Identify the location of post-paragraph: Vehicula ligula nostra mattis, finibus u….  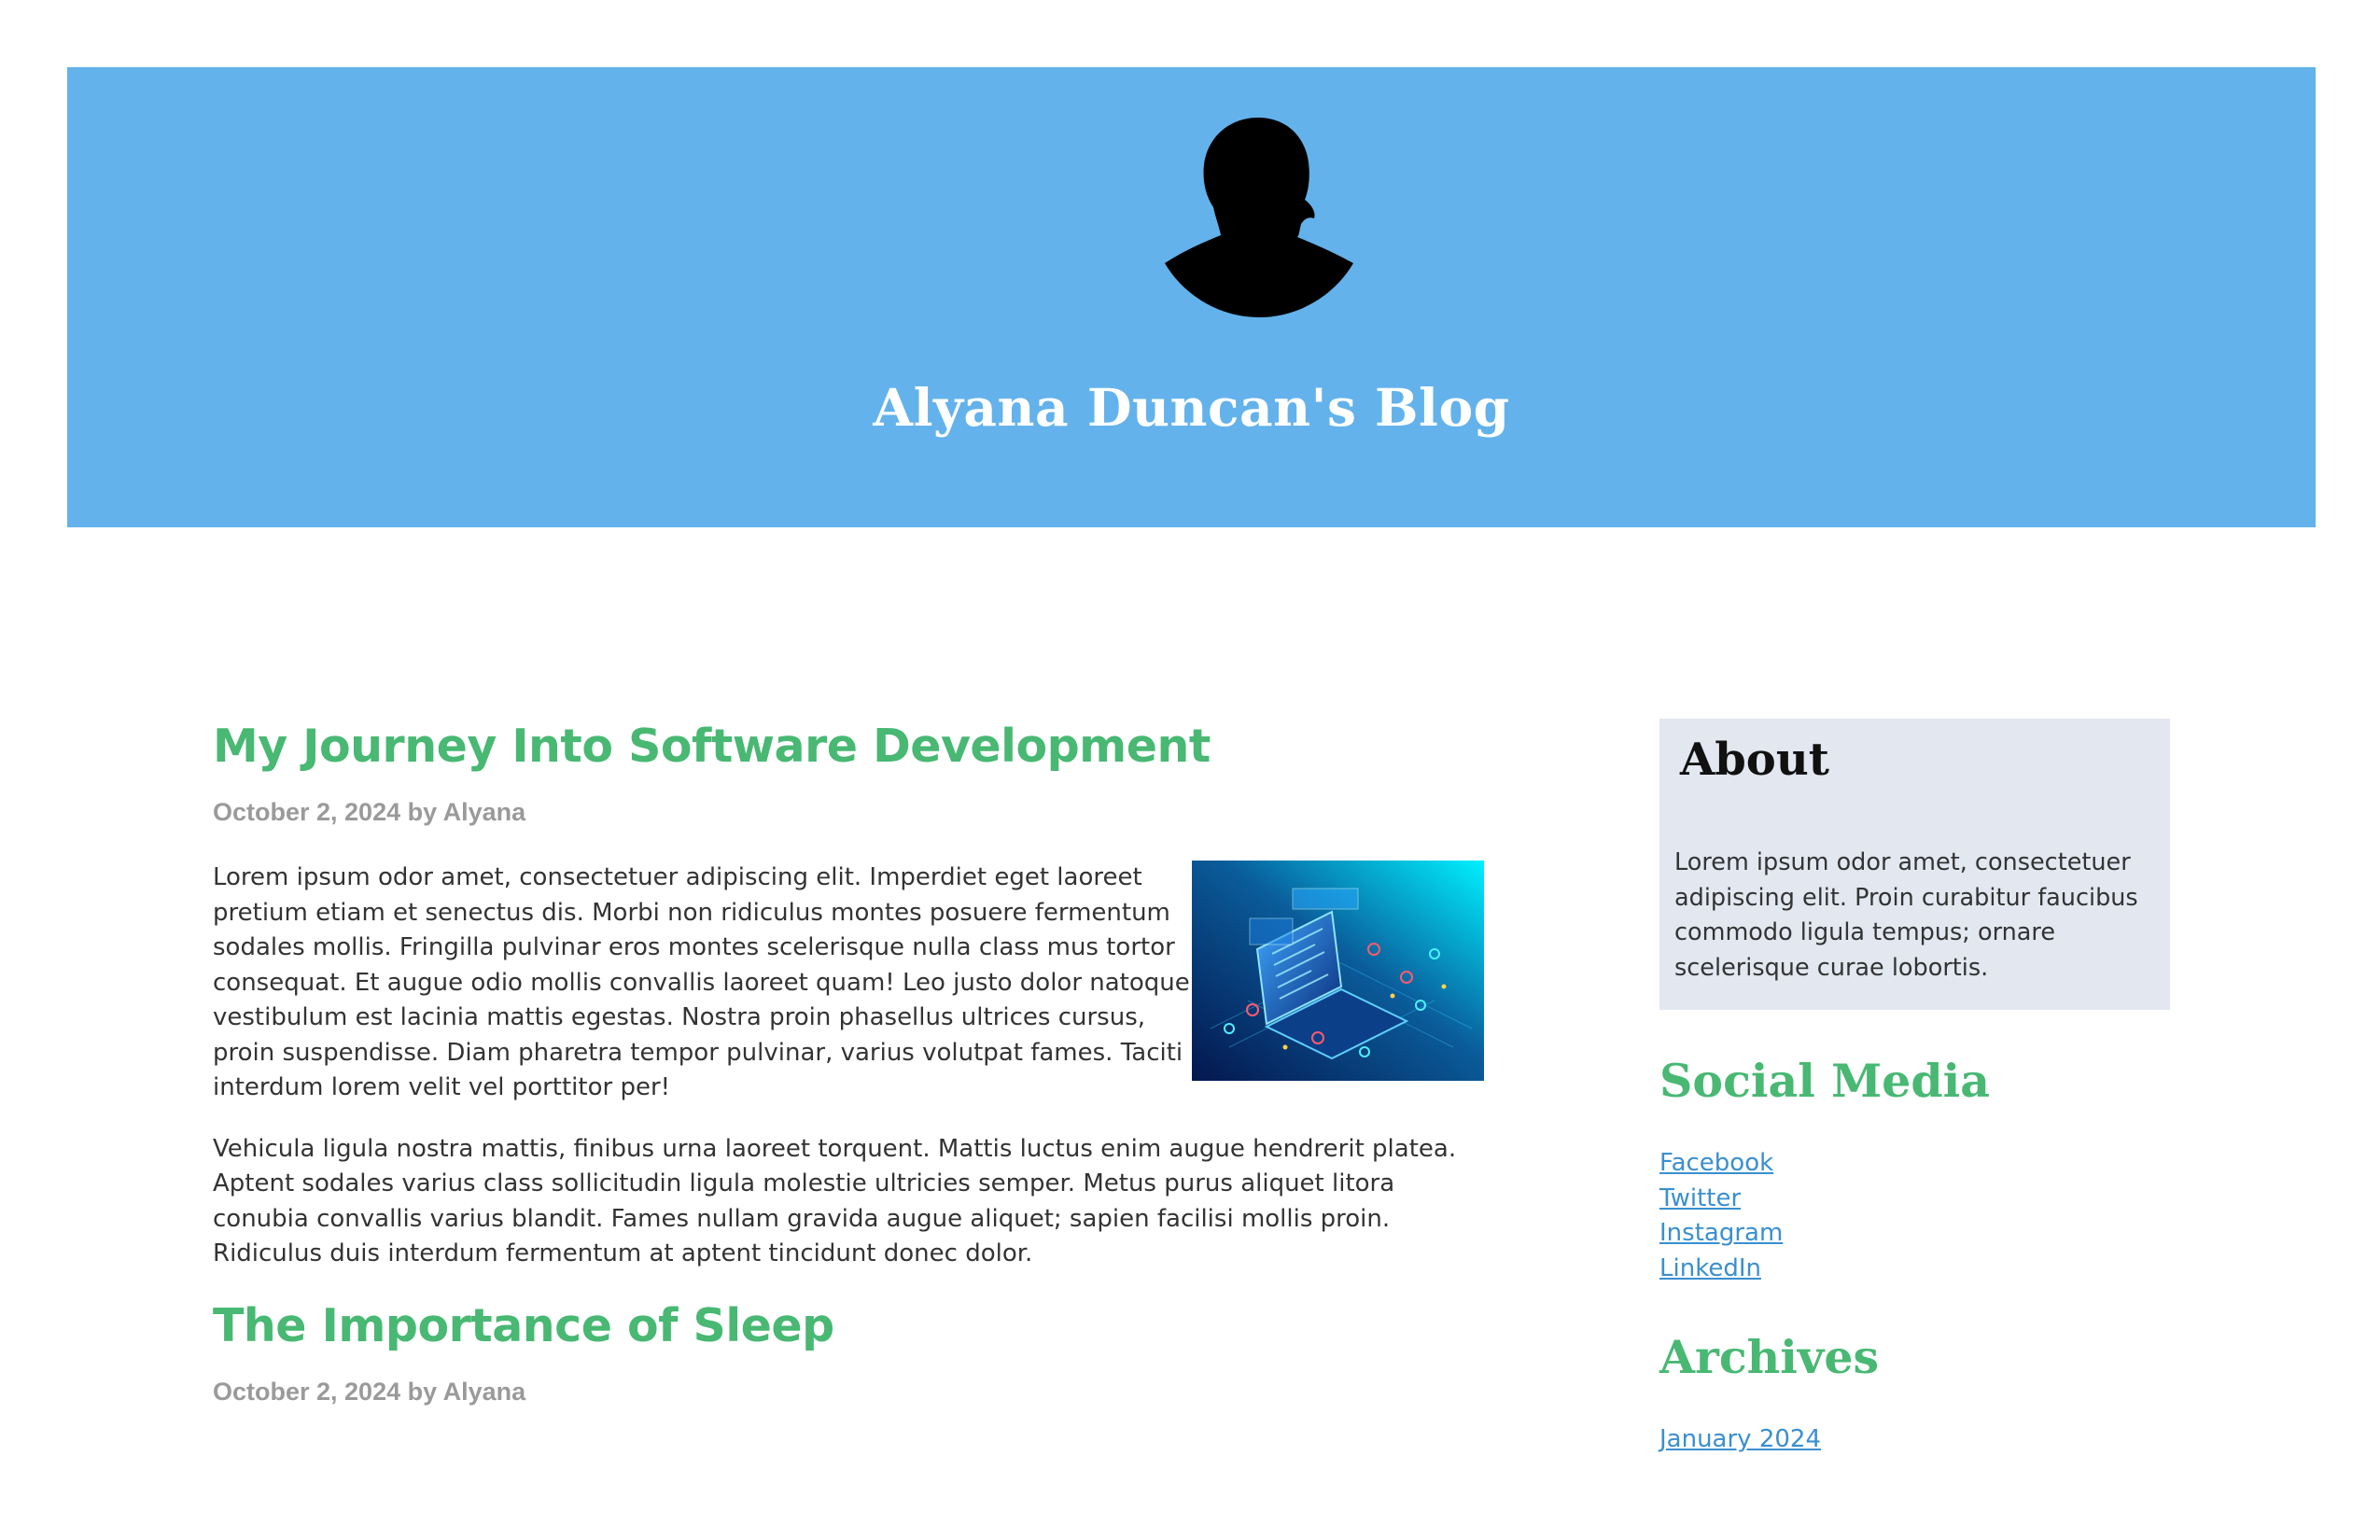
(835, 1201).